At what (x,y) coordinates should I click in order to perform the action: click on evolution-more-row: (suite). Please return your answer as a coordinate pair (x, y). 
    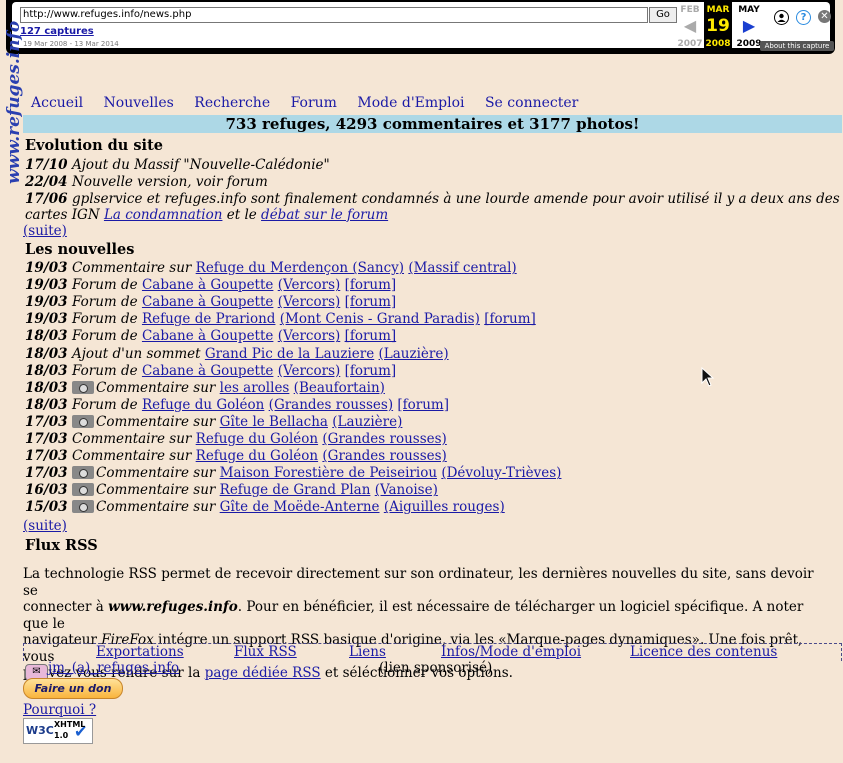
    Looking at the image, I should click on (45, 231).